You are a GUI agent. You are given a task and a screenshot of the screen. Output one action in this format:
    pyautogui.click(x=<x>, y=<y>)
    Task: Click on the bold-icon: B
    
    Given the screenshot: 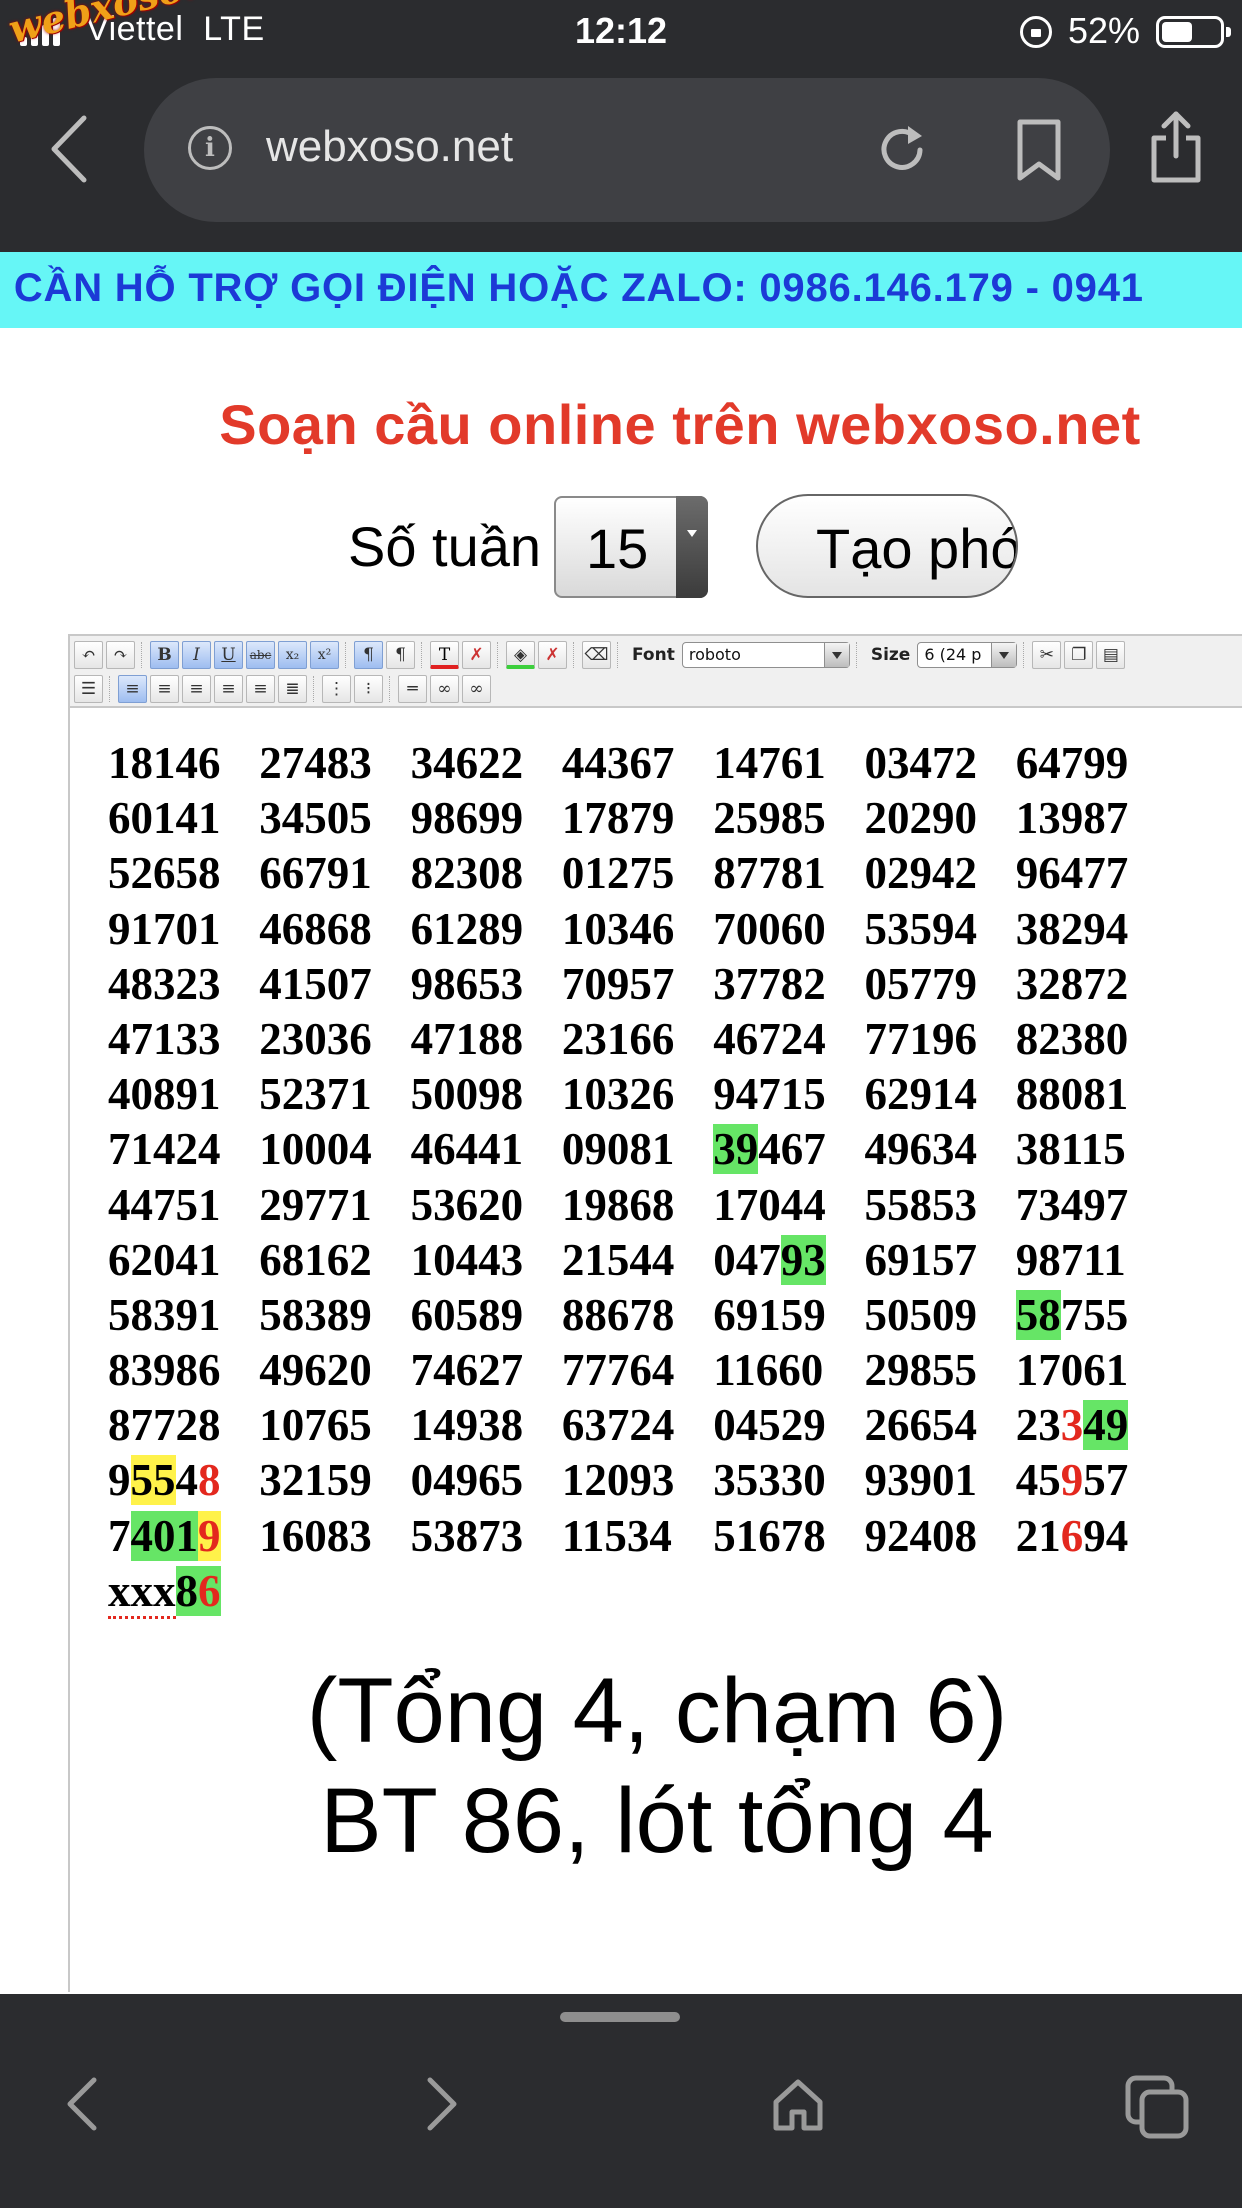 What is the action you would take?
    pyautogui.click(x=164, y=655)
    